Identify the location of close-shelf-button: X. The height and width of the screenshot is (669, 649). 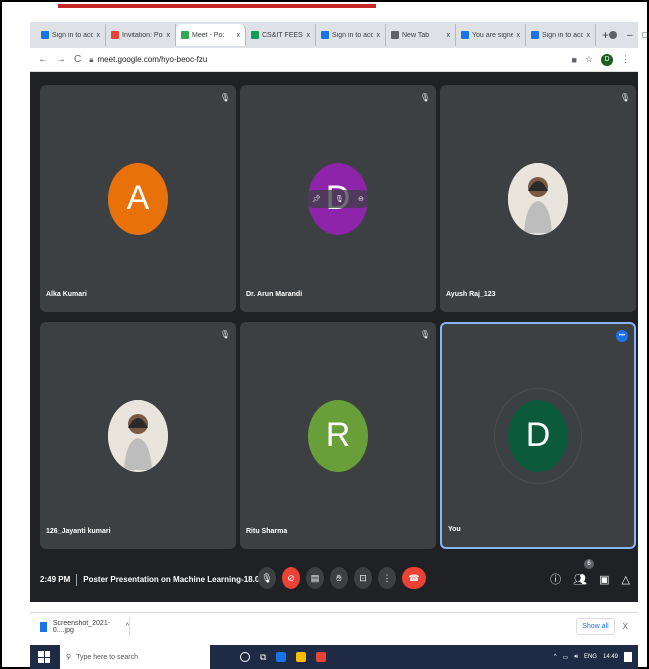
(625, 626).